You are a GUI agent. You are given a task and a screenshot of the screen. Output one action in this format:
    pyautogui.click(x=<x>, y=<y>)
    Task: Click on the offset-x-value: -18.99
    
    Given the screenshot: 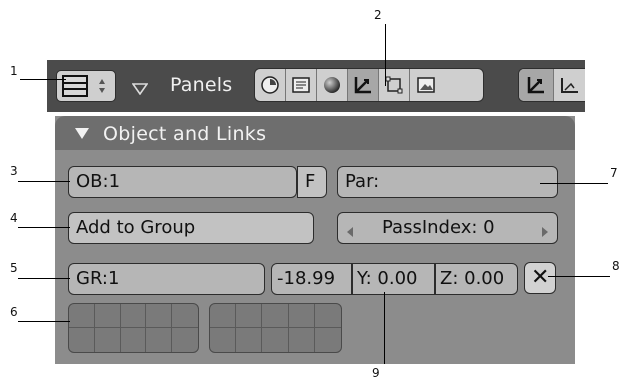 What is the action you would take?
    pyautogui.click(x=306, y=278)
    